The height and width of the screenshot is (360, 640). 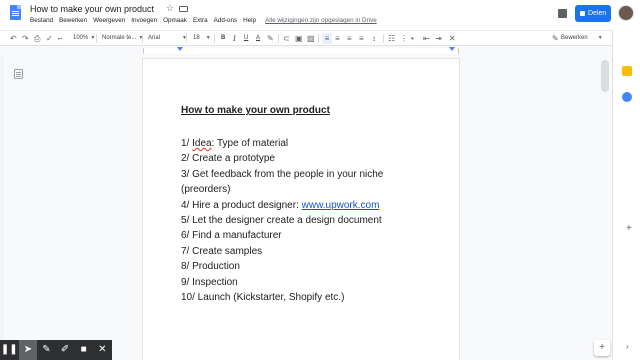 What do you see at coordinates (9, 350) in the screenshot?
I see `pause-icon: ❚❚` at bounding box center [9, 350].